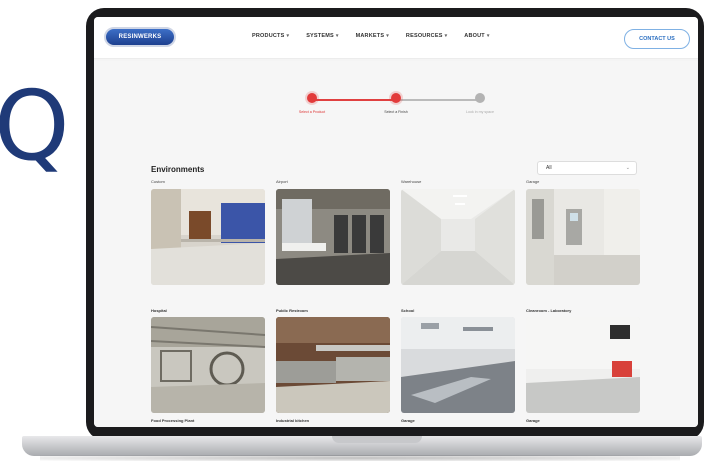 The height and width of the screenshot is (466, 707). I want to click on step-select-finish: Select a Finish, so click(396, 103).